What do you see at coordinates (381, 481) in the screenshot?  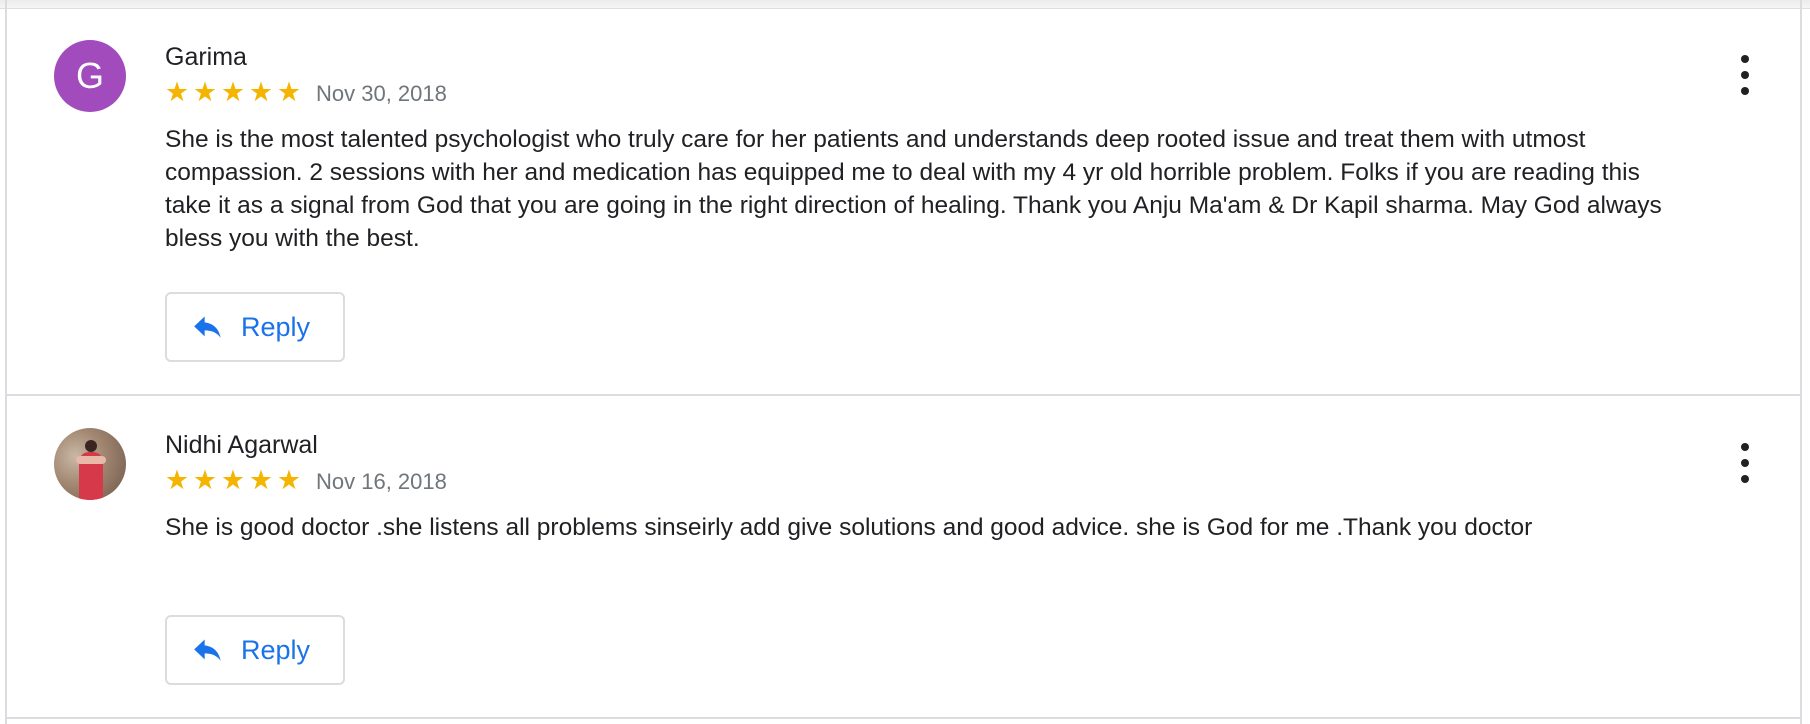 I see `review-date: Nov 16, 2018` at bounding box center [381, 481].